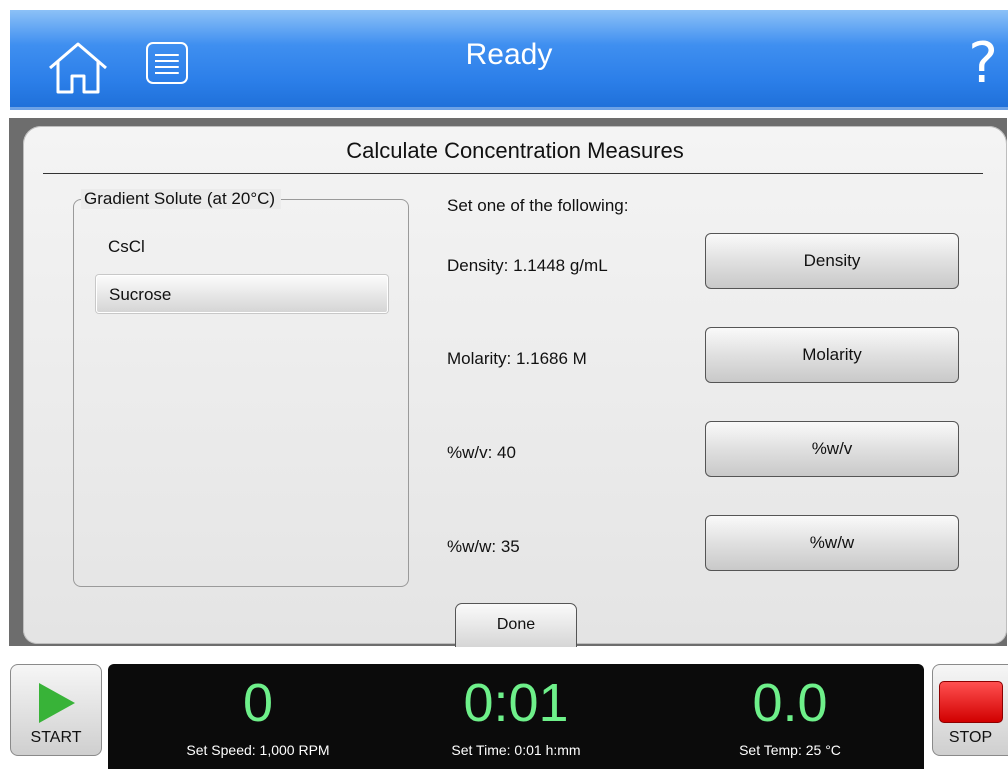  I want to click on time-value: 0:01, so click(516, 703).